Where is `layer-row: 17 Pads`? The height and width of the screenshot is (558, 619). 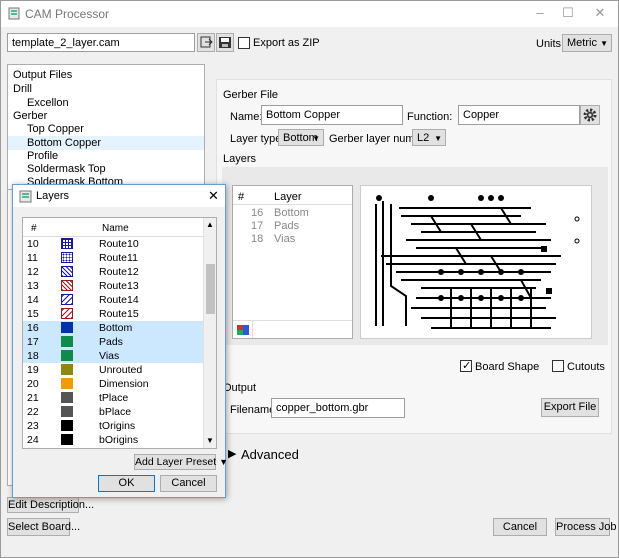
layer-row: 17 Pads is located at coordinates (113, 342).